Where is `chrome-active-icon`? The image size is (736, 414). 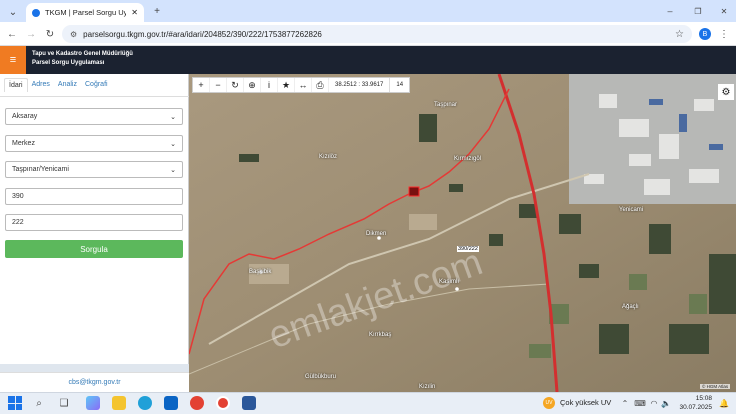
chrome-active-icon is located at coordinates (223, 403).